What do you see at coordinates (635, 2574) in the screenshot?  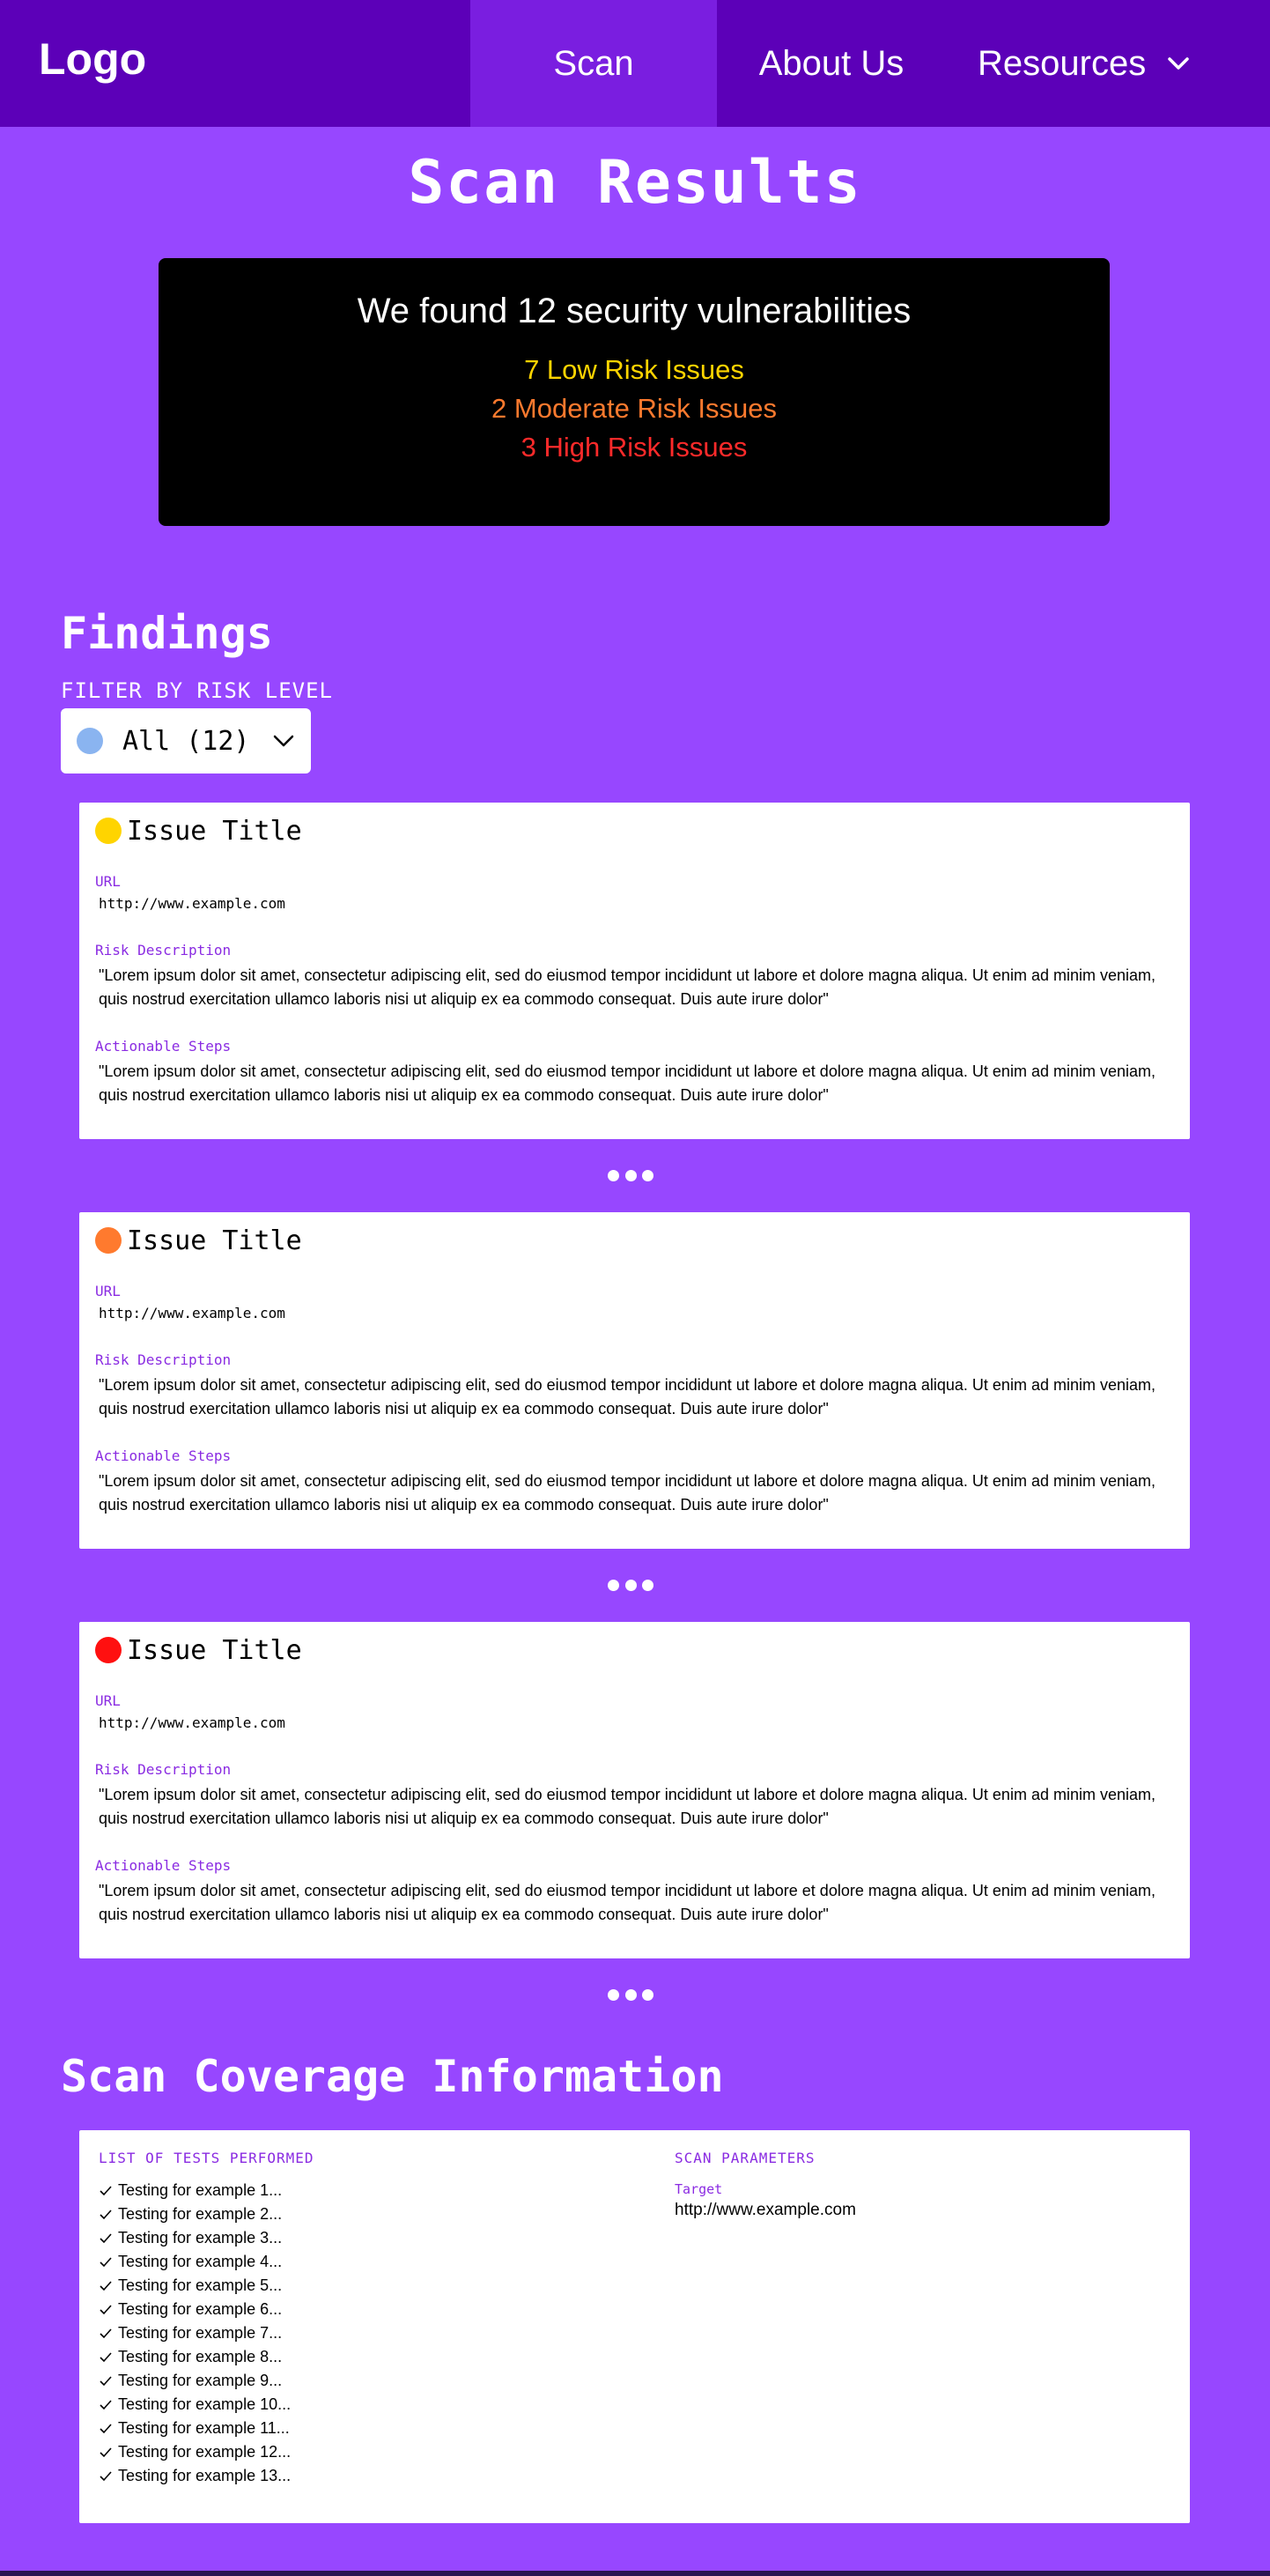 I see `bottom-border` at bounding box center [635, 2574].